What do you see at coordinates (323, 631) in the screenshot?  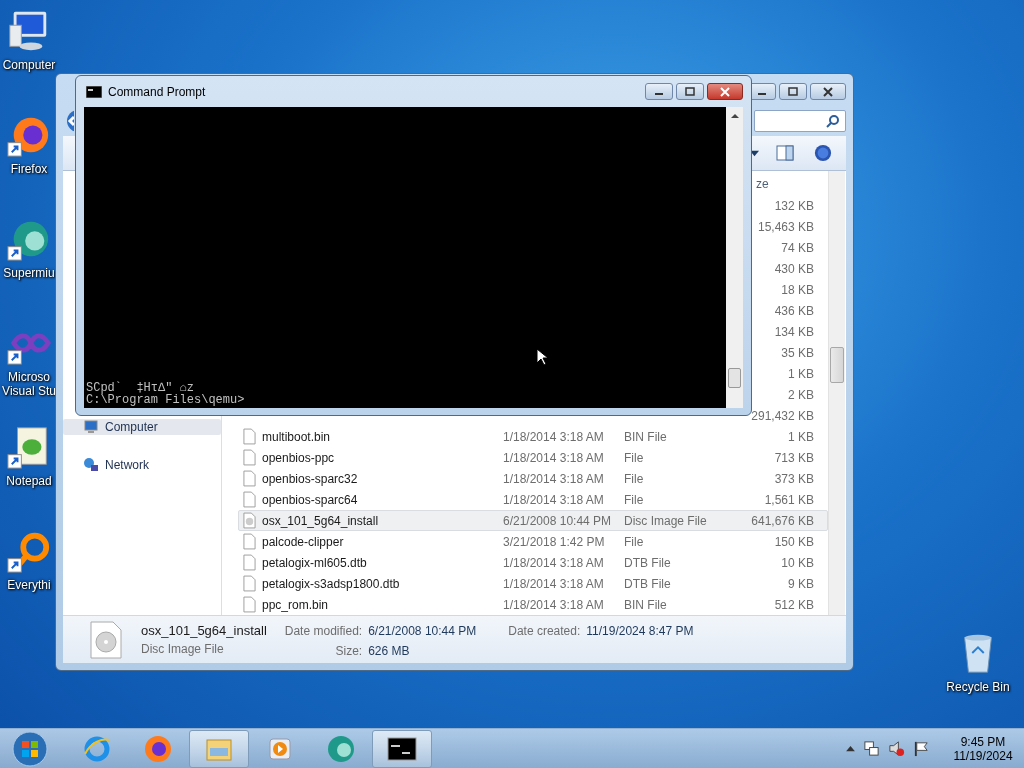 I see `property-label: Date modified:` at bounding box center [323, 631].